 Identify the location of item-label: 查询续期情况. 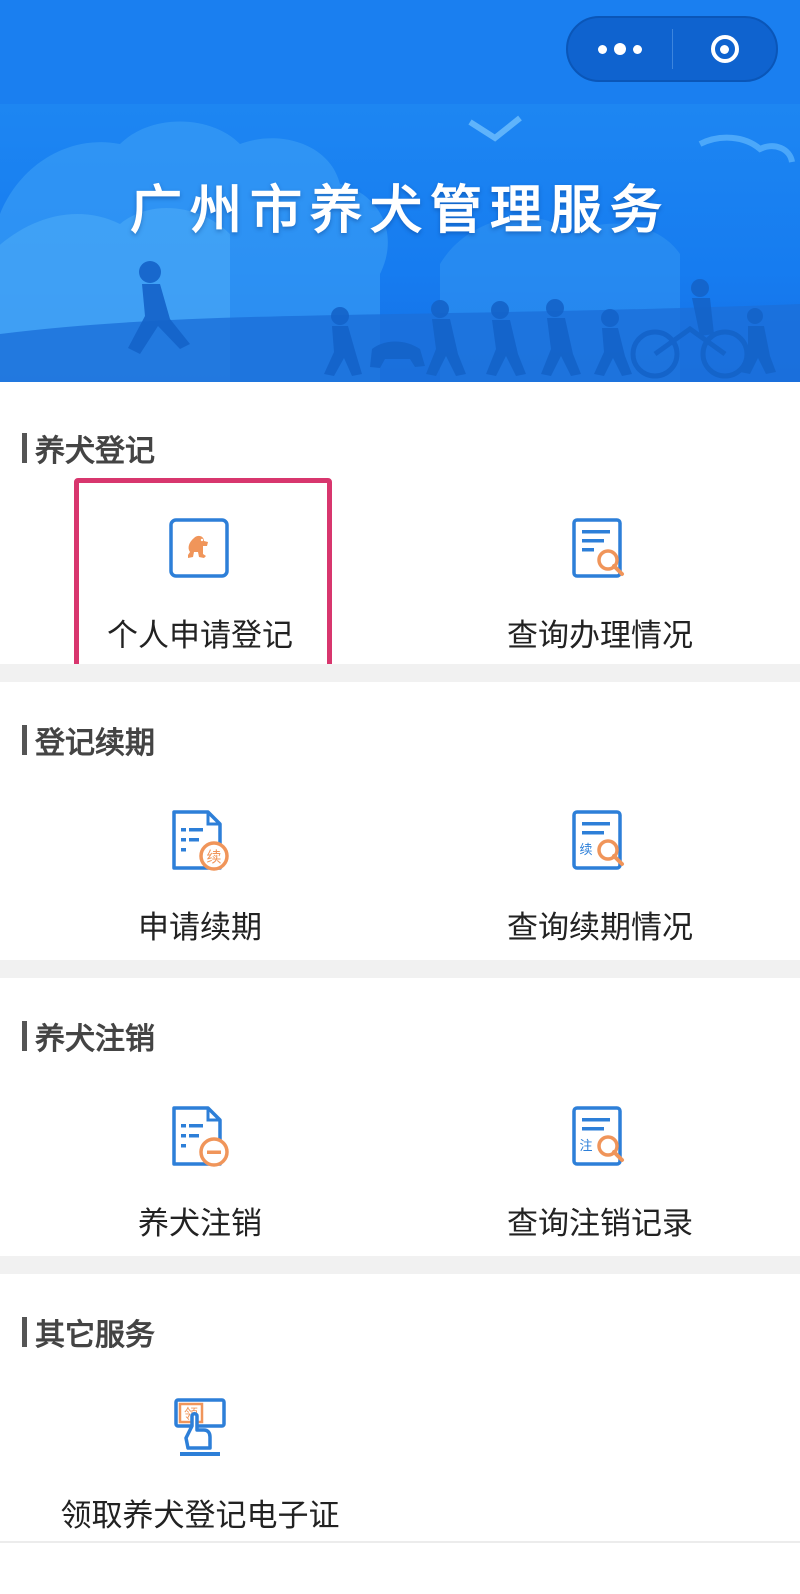
(600, 928).